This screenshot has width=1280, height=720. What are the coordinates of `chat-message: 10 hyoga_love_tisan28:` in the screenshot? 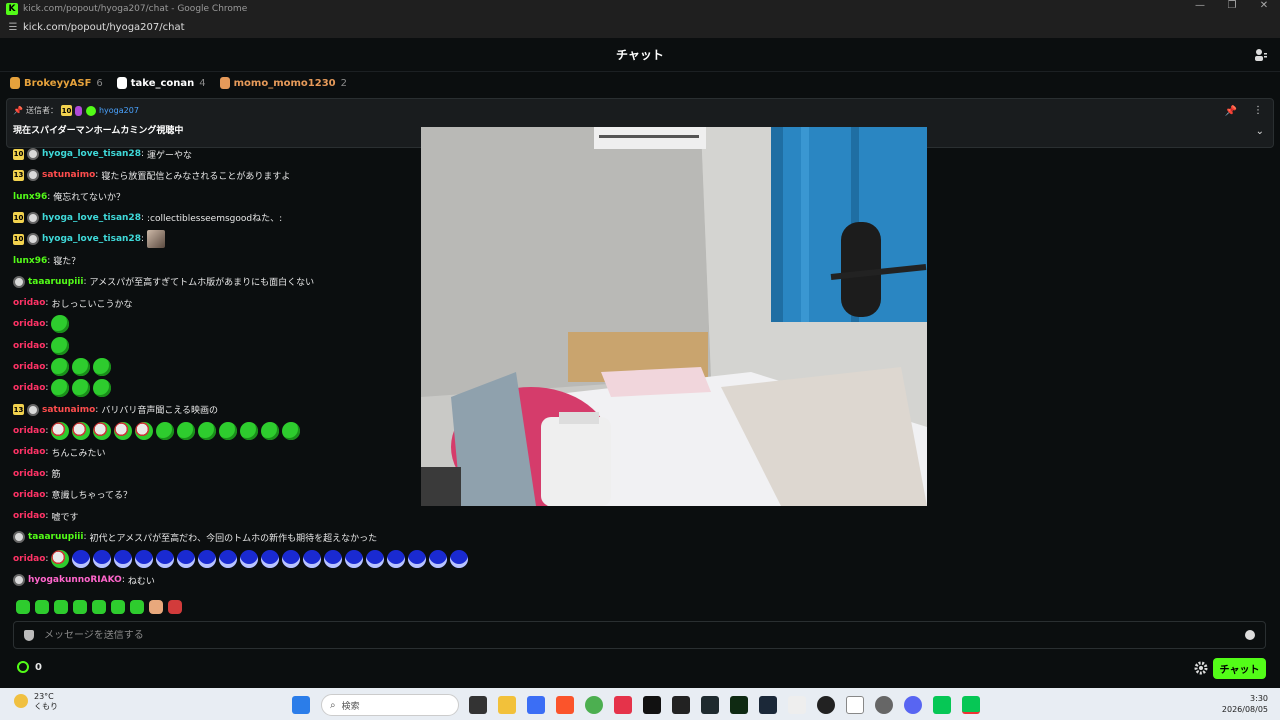 It's located at (90, 239).